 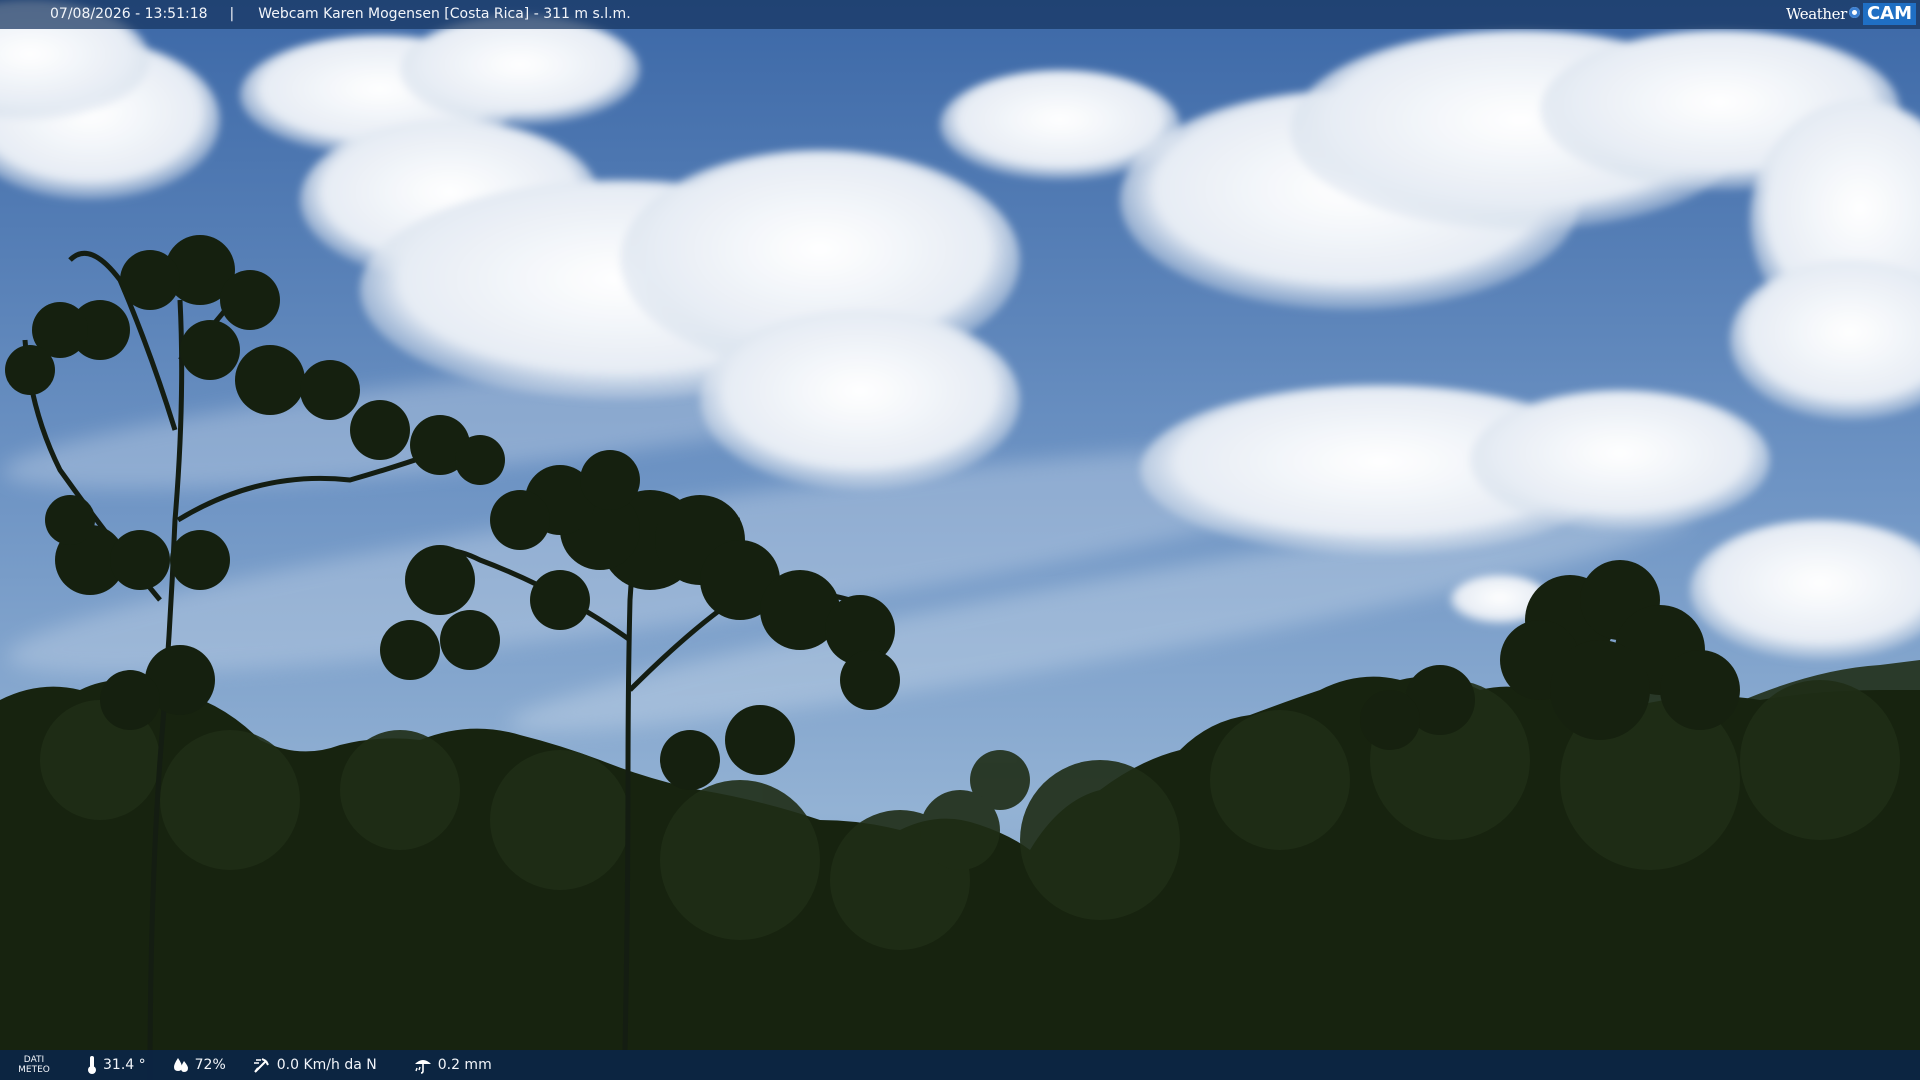 I want to click on dati-meteo-label: DATI METEO, so click(x=34, y=1065).